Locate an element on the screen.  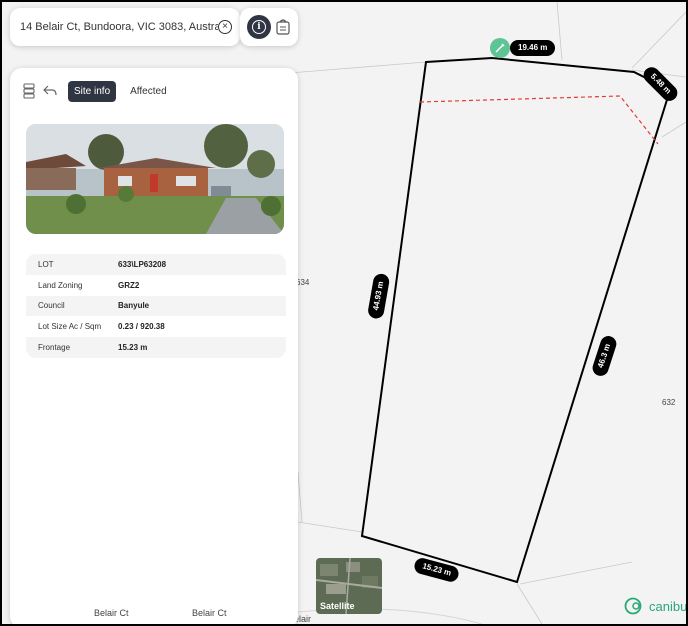
back-arrow-icon is located at coordinates (50, 91).